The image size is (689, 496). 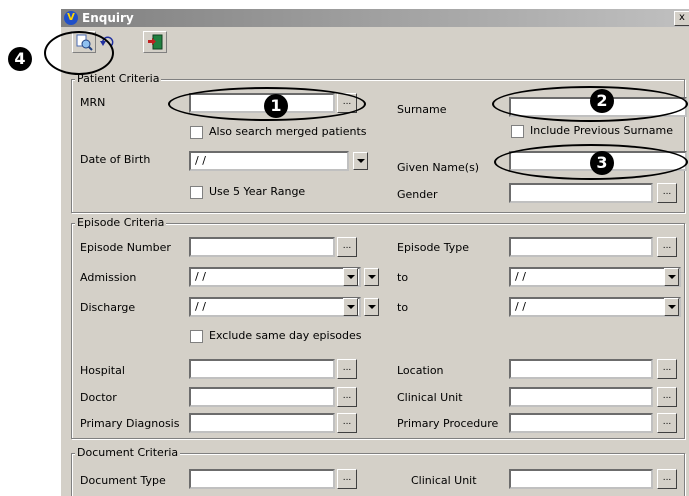 What do you see at coordinates (671, 307) in the screenshot?
I see `discharge-to-dropdown` at bounding box center [671, 307].